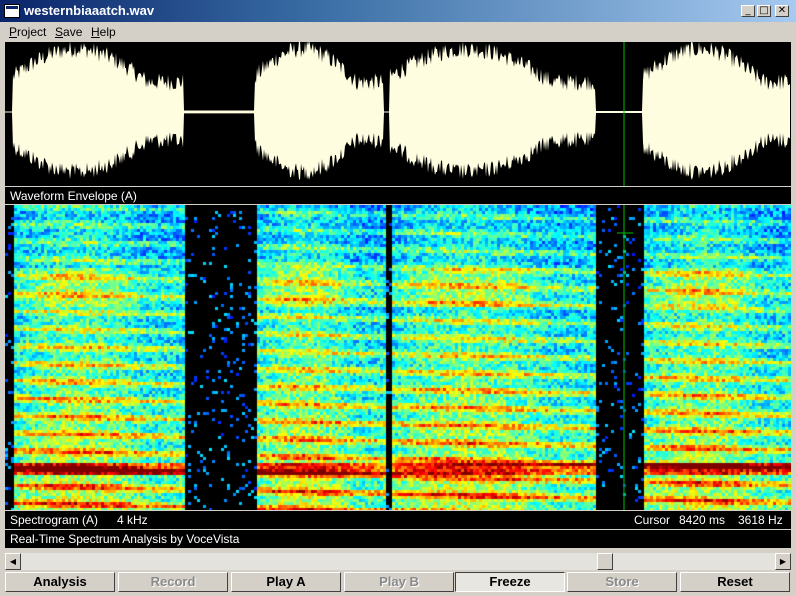 The image size is (796, 596). I want to click on menu-save: Save, so click(68, 32).